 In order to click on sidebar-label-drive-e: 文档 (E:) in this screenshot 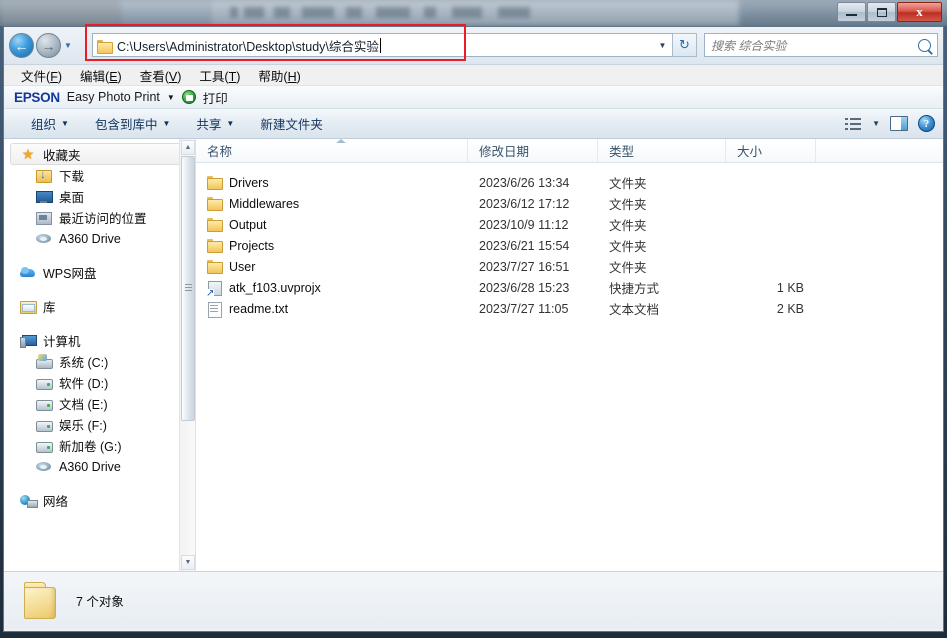, I will do `click(83, 405)`.